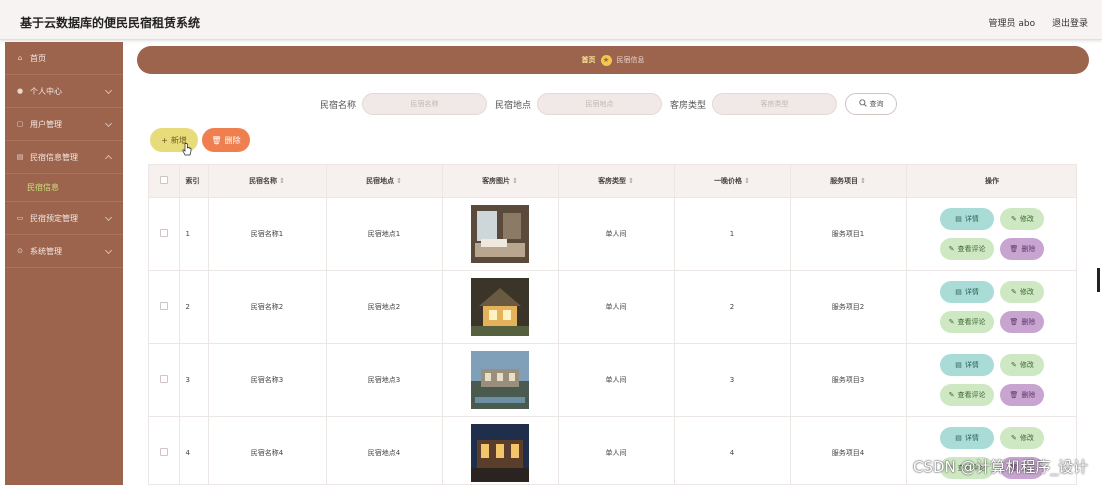 Image resolution: width=1102 pixels, height=485 pixels. What do you see at coordinates (20, 251) in the screenshot?
I see `settings-icon: ⊙` at bounding box center [20, 251].